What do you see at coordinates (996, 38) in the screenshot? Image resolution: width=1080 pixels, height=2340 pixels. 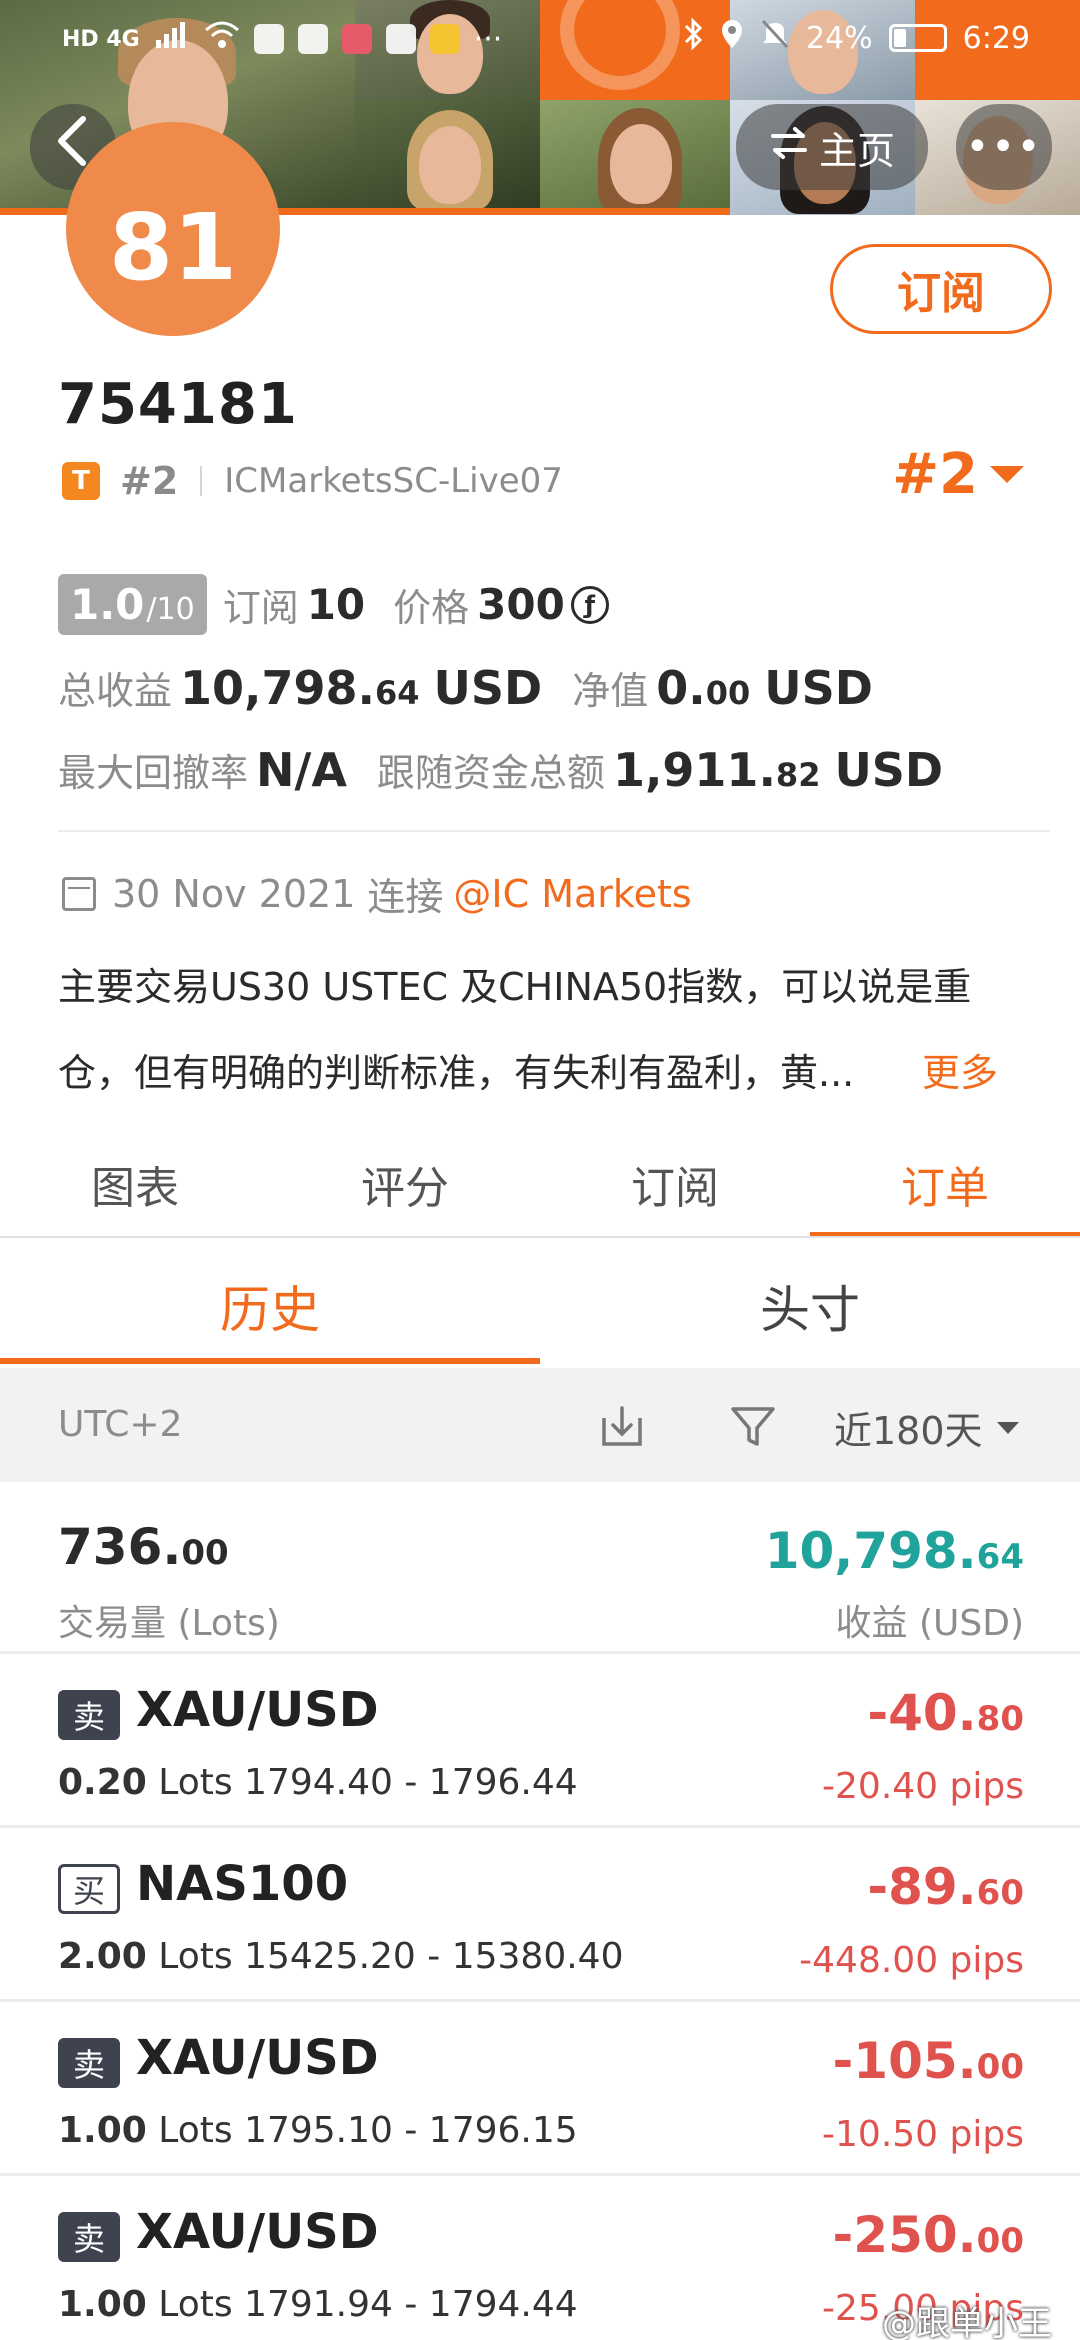 I see `clock: 6:29` at bounding box center [996, 38].